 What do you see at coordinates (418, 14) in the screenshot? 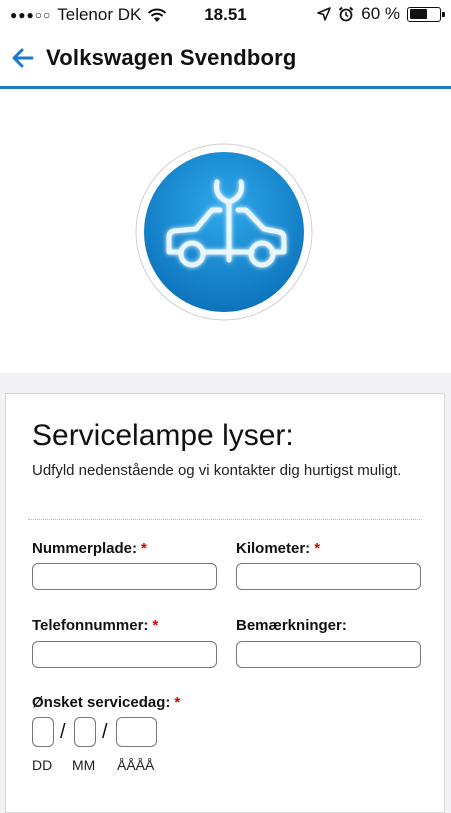
I see `battery-fill` at bounding box center [418, 14].